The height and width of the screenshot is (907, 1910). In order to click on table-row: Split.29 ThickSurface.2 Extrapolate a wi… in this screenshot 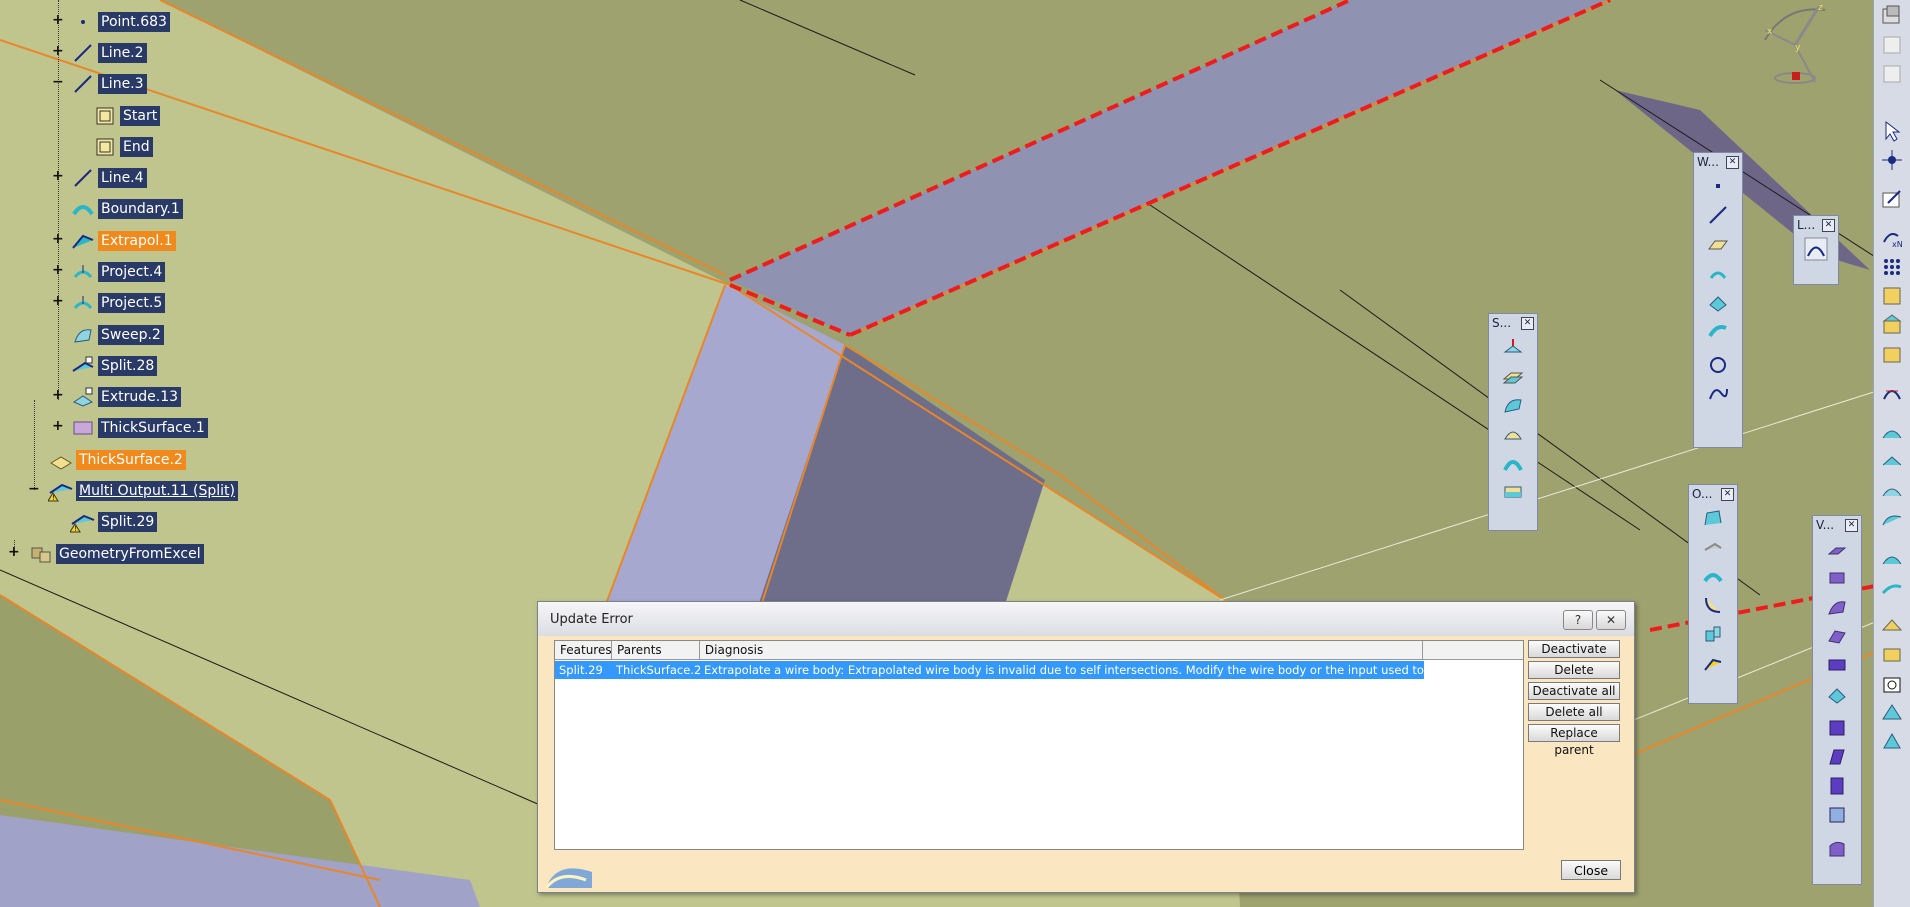, I will do `click(1039, 670)`.